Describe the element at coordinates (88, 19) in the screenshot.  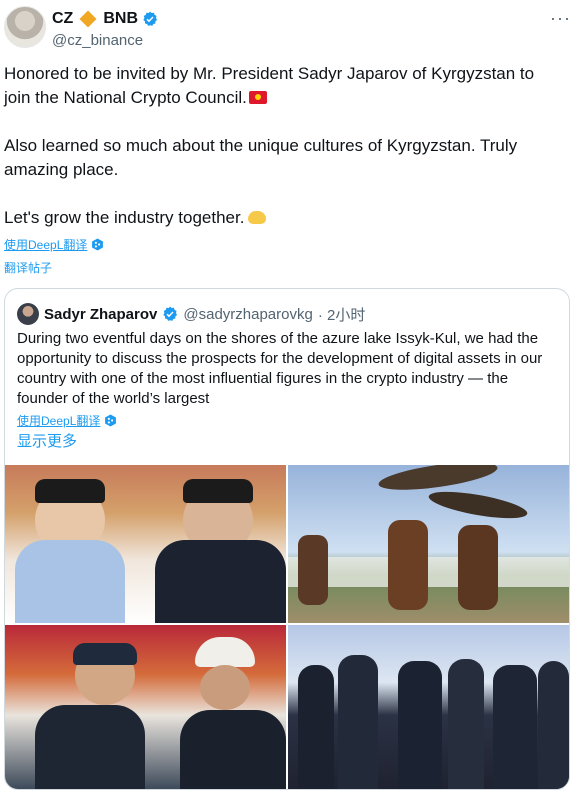
I see `bnb-diamond-icon` at that location.